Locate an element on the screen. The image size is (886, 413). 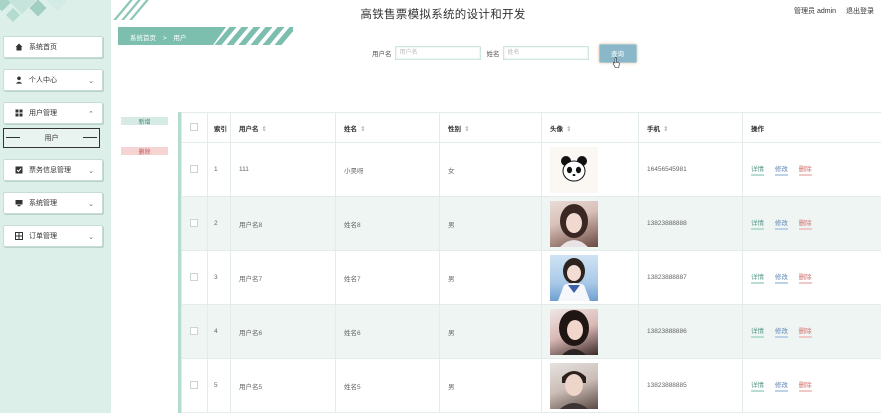
header-username-label: 用户名 is located at coordinates (249, 129).